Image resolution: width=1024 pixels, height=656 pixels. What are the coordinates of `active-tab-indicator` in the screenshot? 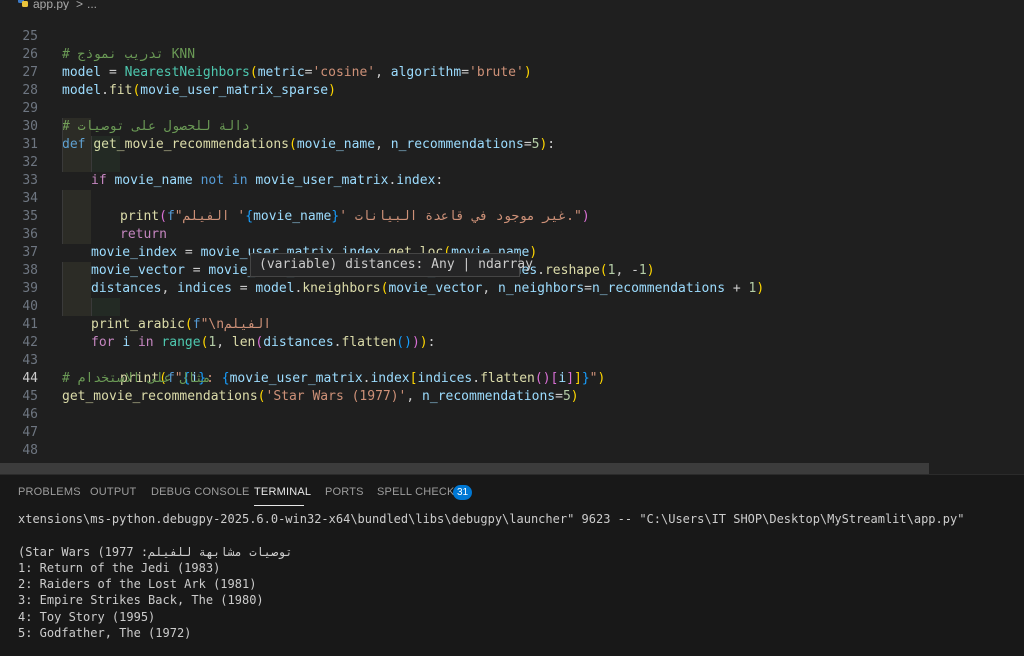 It's located at (279, 505).